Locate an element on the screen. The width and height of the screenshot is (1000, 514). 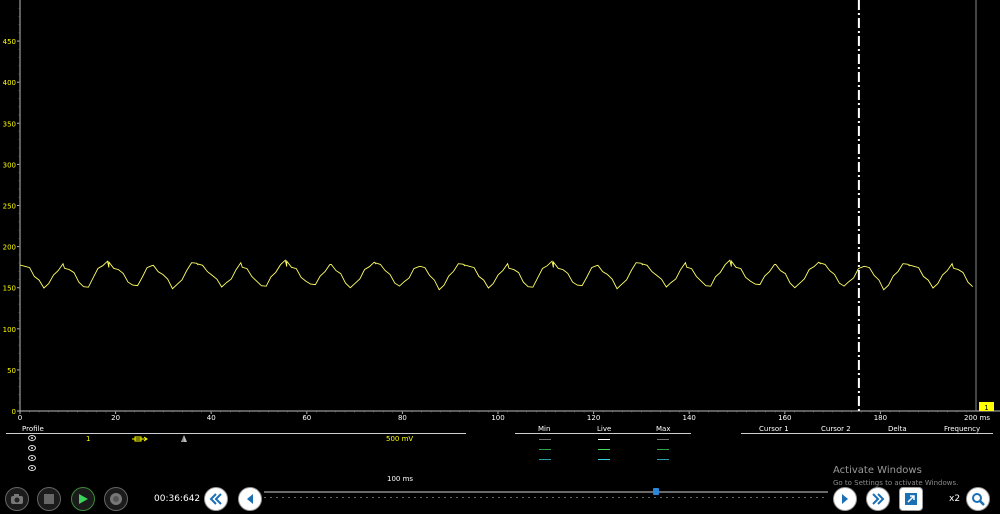
channel-number: 1 is located at coordinates (88, 439).